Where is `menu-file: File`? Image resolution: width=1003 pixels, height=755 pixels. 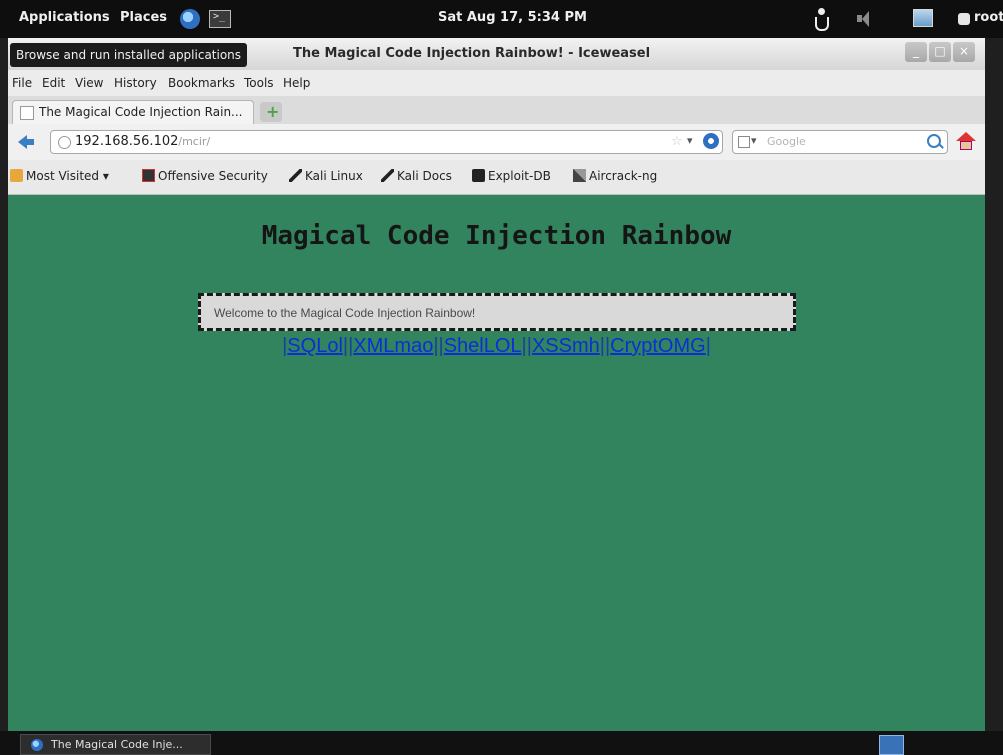
menu-file: File is located at coordinates (22, 83).